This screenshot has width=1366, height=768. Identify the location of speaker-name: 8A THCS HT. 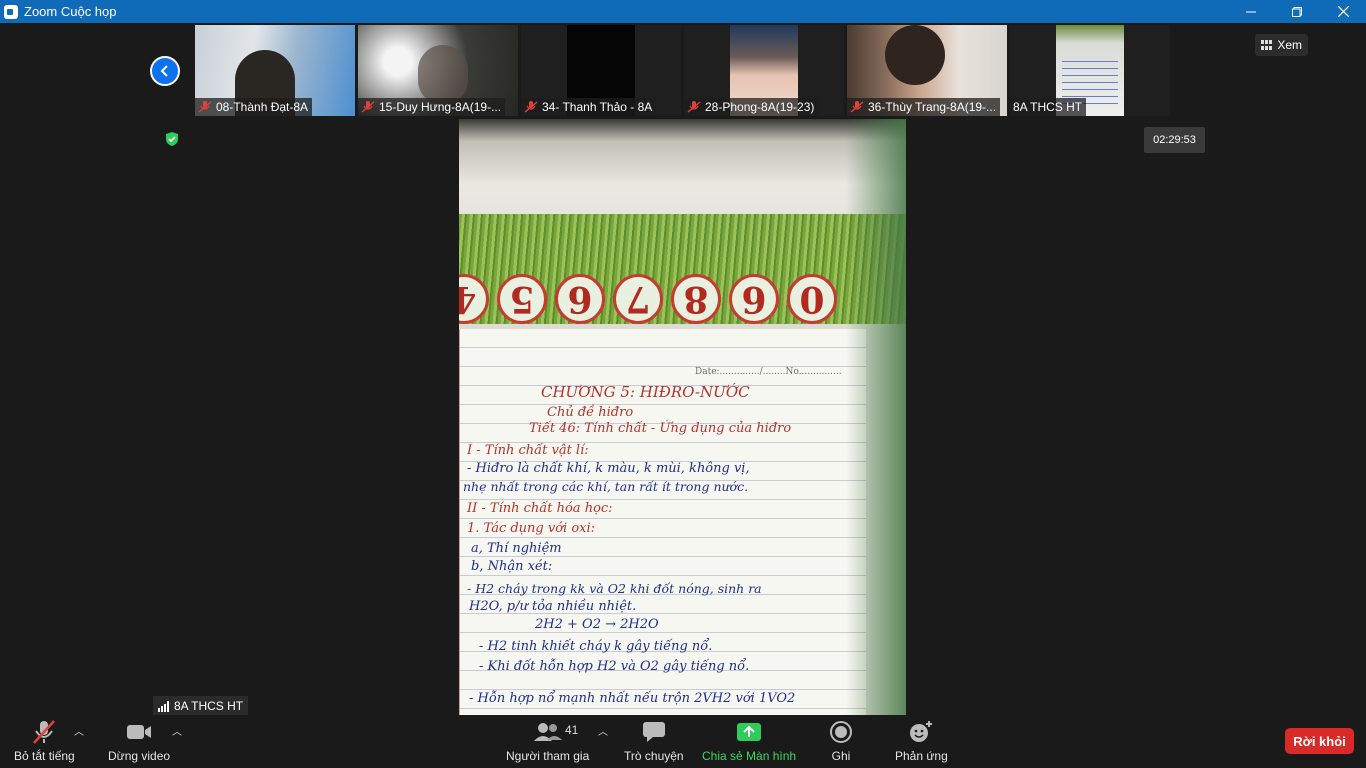
(209, 706).